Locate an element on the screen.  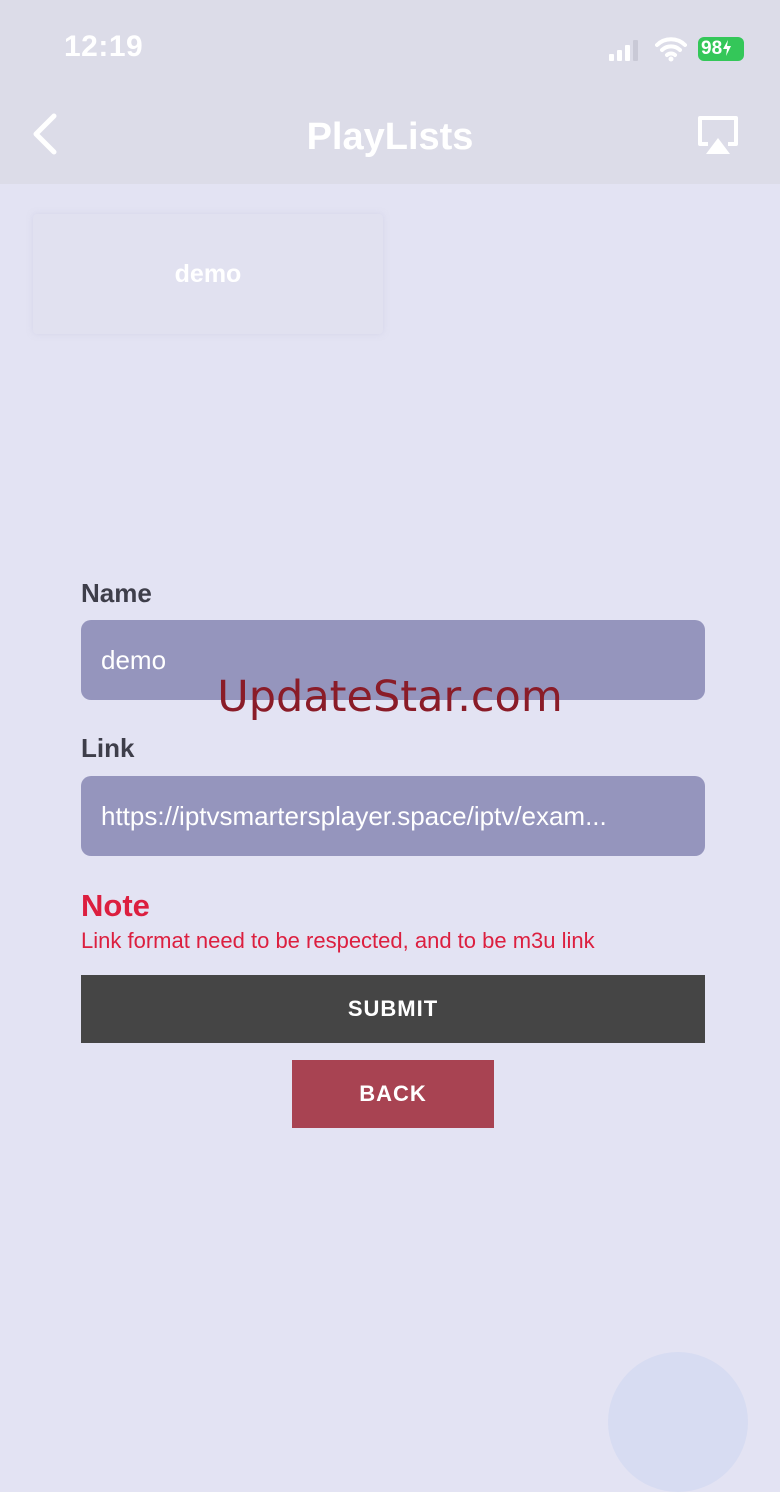
note-title: Note is located at coordinates (115, 905).